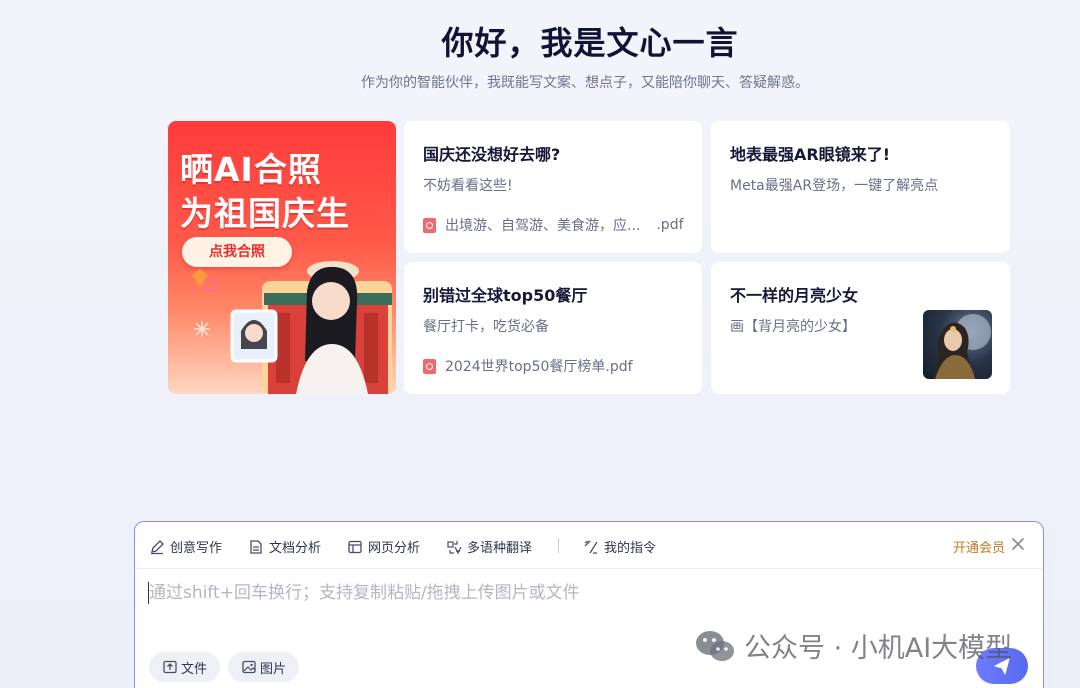 This screenshot has height=688, width=1080. What do you see at coordinates (810, 154) in the screenshot?
I see `card-title: 地表最强AR眼镜来了!` at bounding box center [810, 154].